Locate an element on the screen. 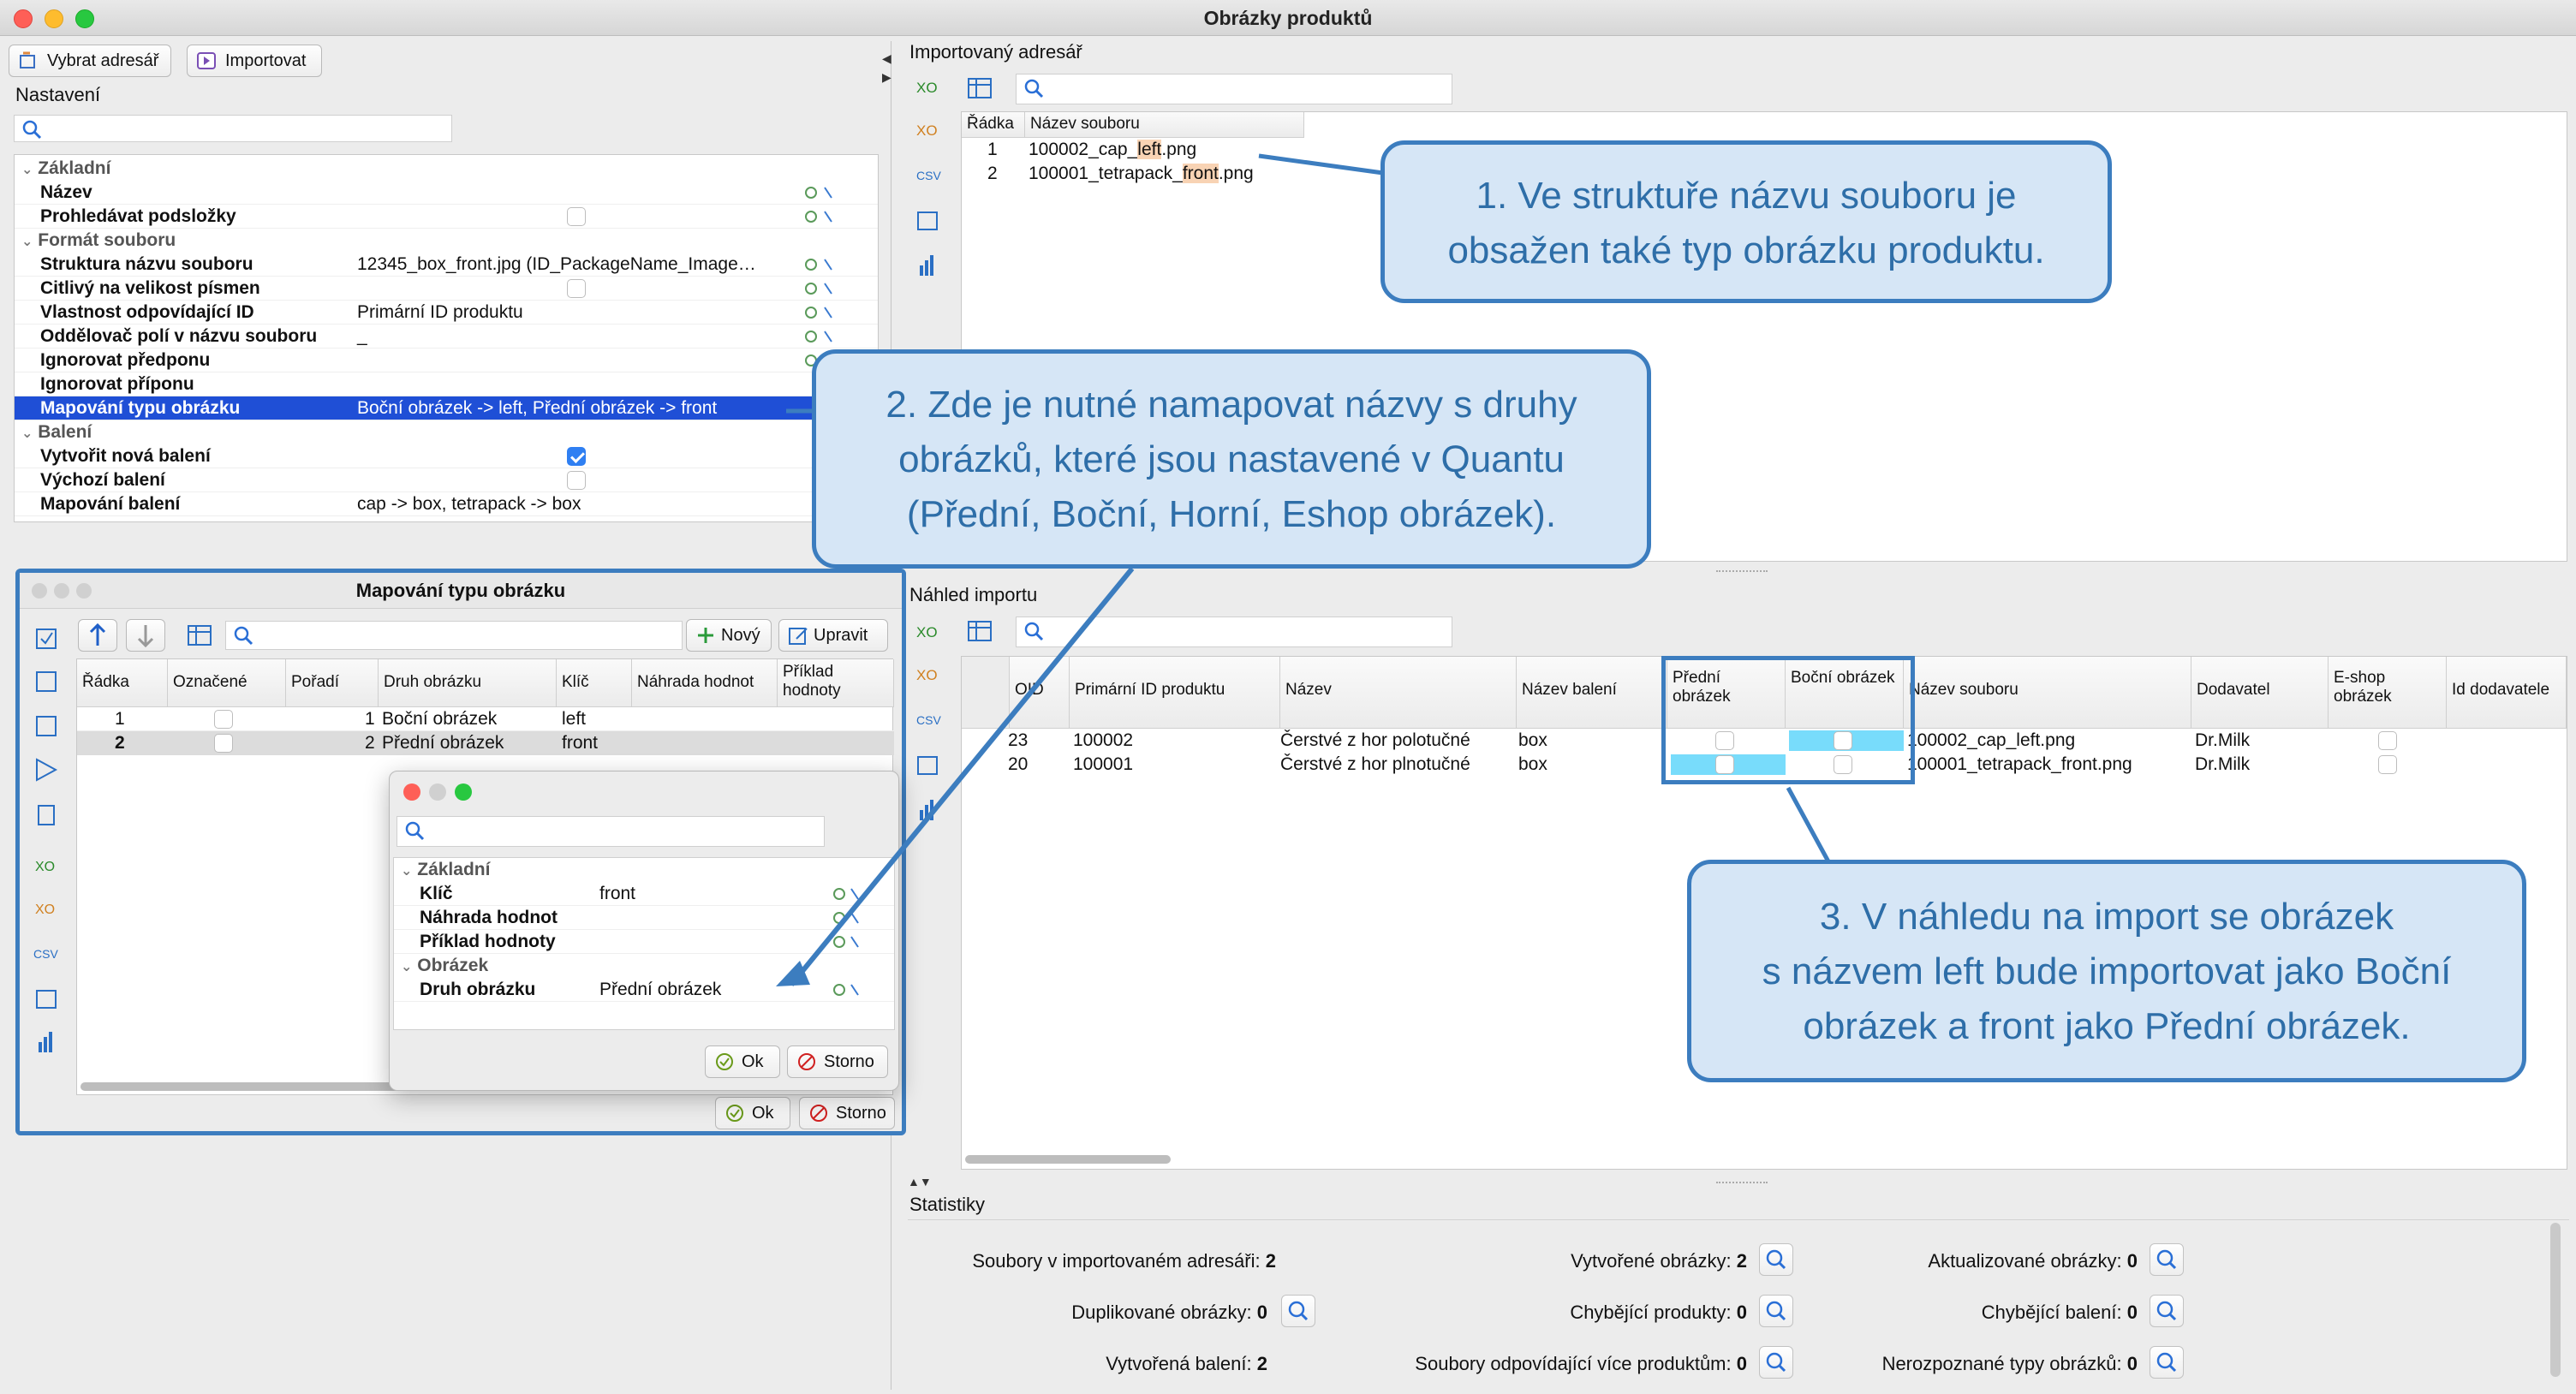 The width and height of the screenshot is (2576, 1394). callout-3-line-2: s názvem left bude importovat jako Boční is located at coordinates (2107, 971).